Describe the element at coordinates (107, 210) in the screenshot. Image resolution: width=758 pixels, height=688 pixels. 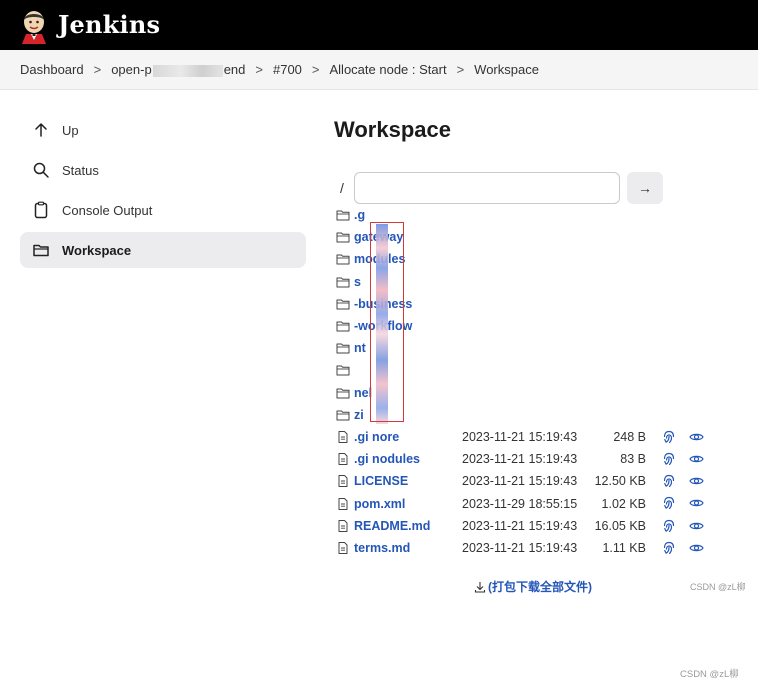
I see `sidebar-item-label: Console Output` at that location.